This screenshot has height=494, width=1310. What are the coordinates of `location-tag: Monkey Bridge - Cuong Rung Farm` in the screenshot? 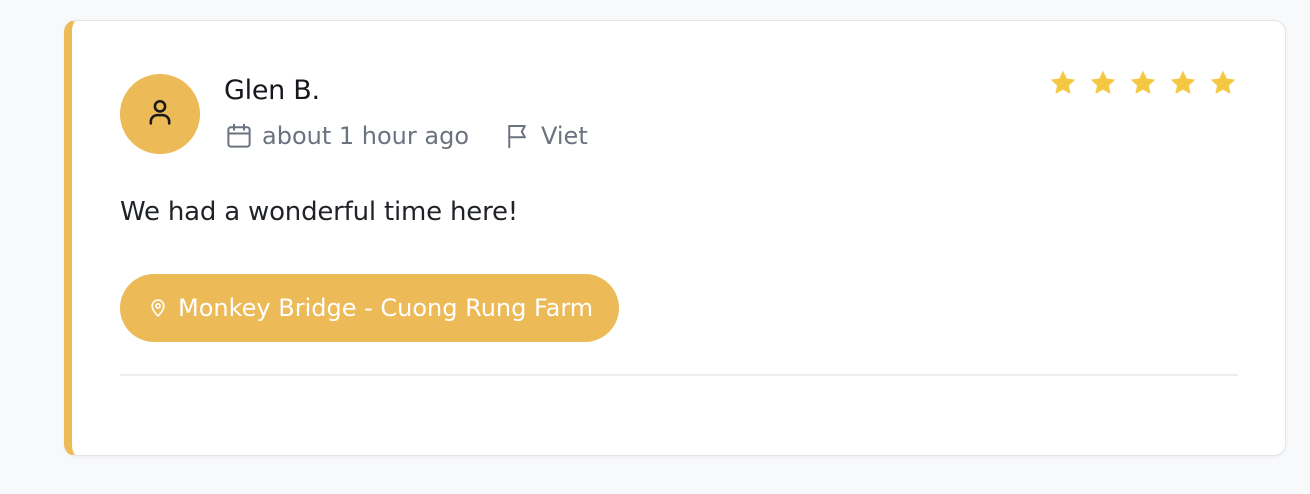 It's located at (370, 308).